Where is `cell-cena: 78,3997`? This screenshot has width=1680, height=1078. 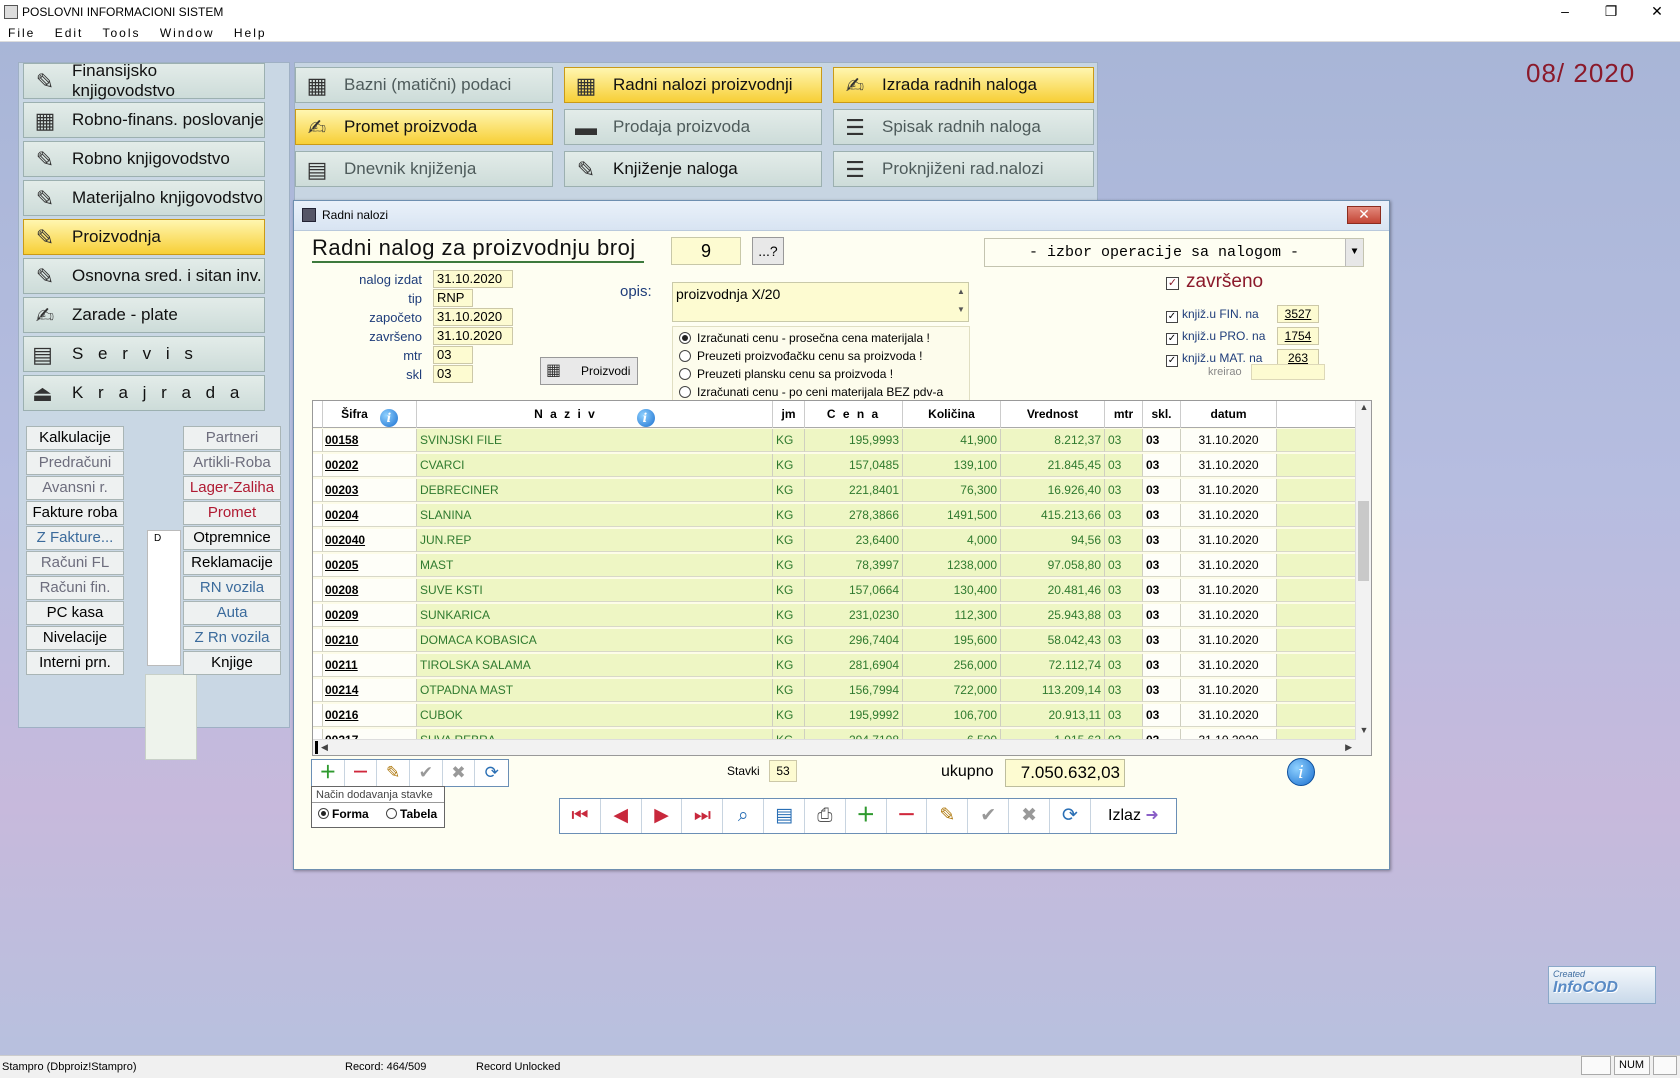 cell-cena: 78,3997 is located at coordinates (854, 565).